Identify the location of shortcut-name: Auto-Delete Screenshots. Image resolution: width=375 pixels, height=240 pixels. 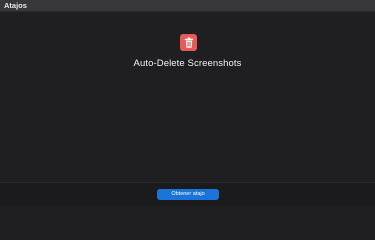
(187, 63).